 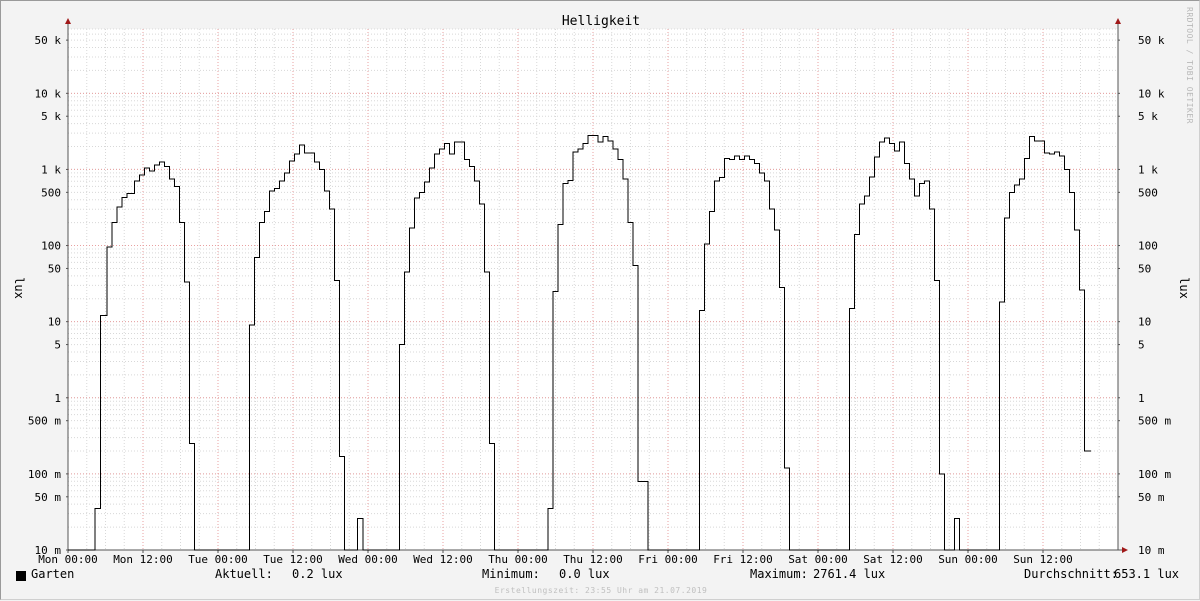 I want to click on y-axis-label-right: lux, so click(x=1184, y=288).